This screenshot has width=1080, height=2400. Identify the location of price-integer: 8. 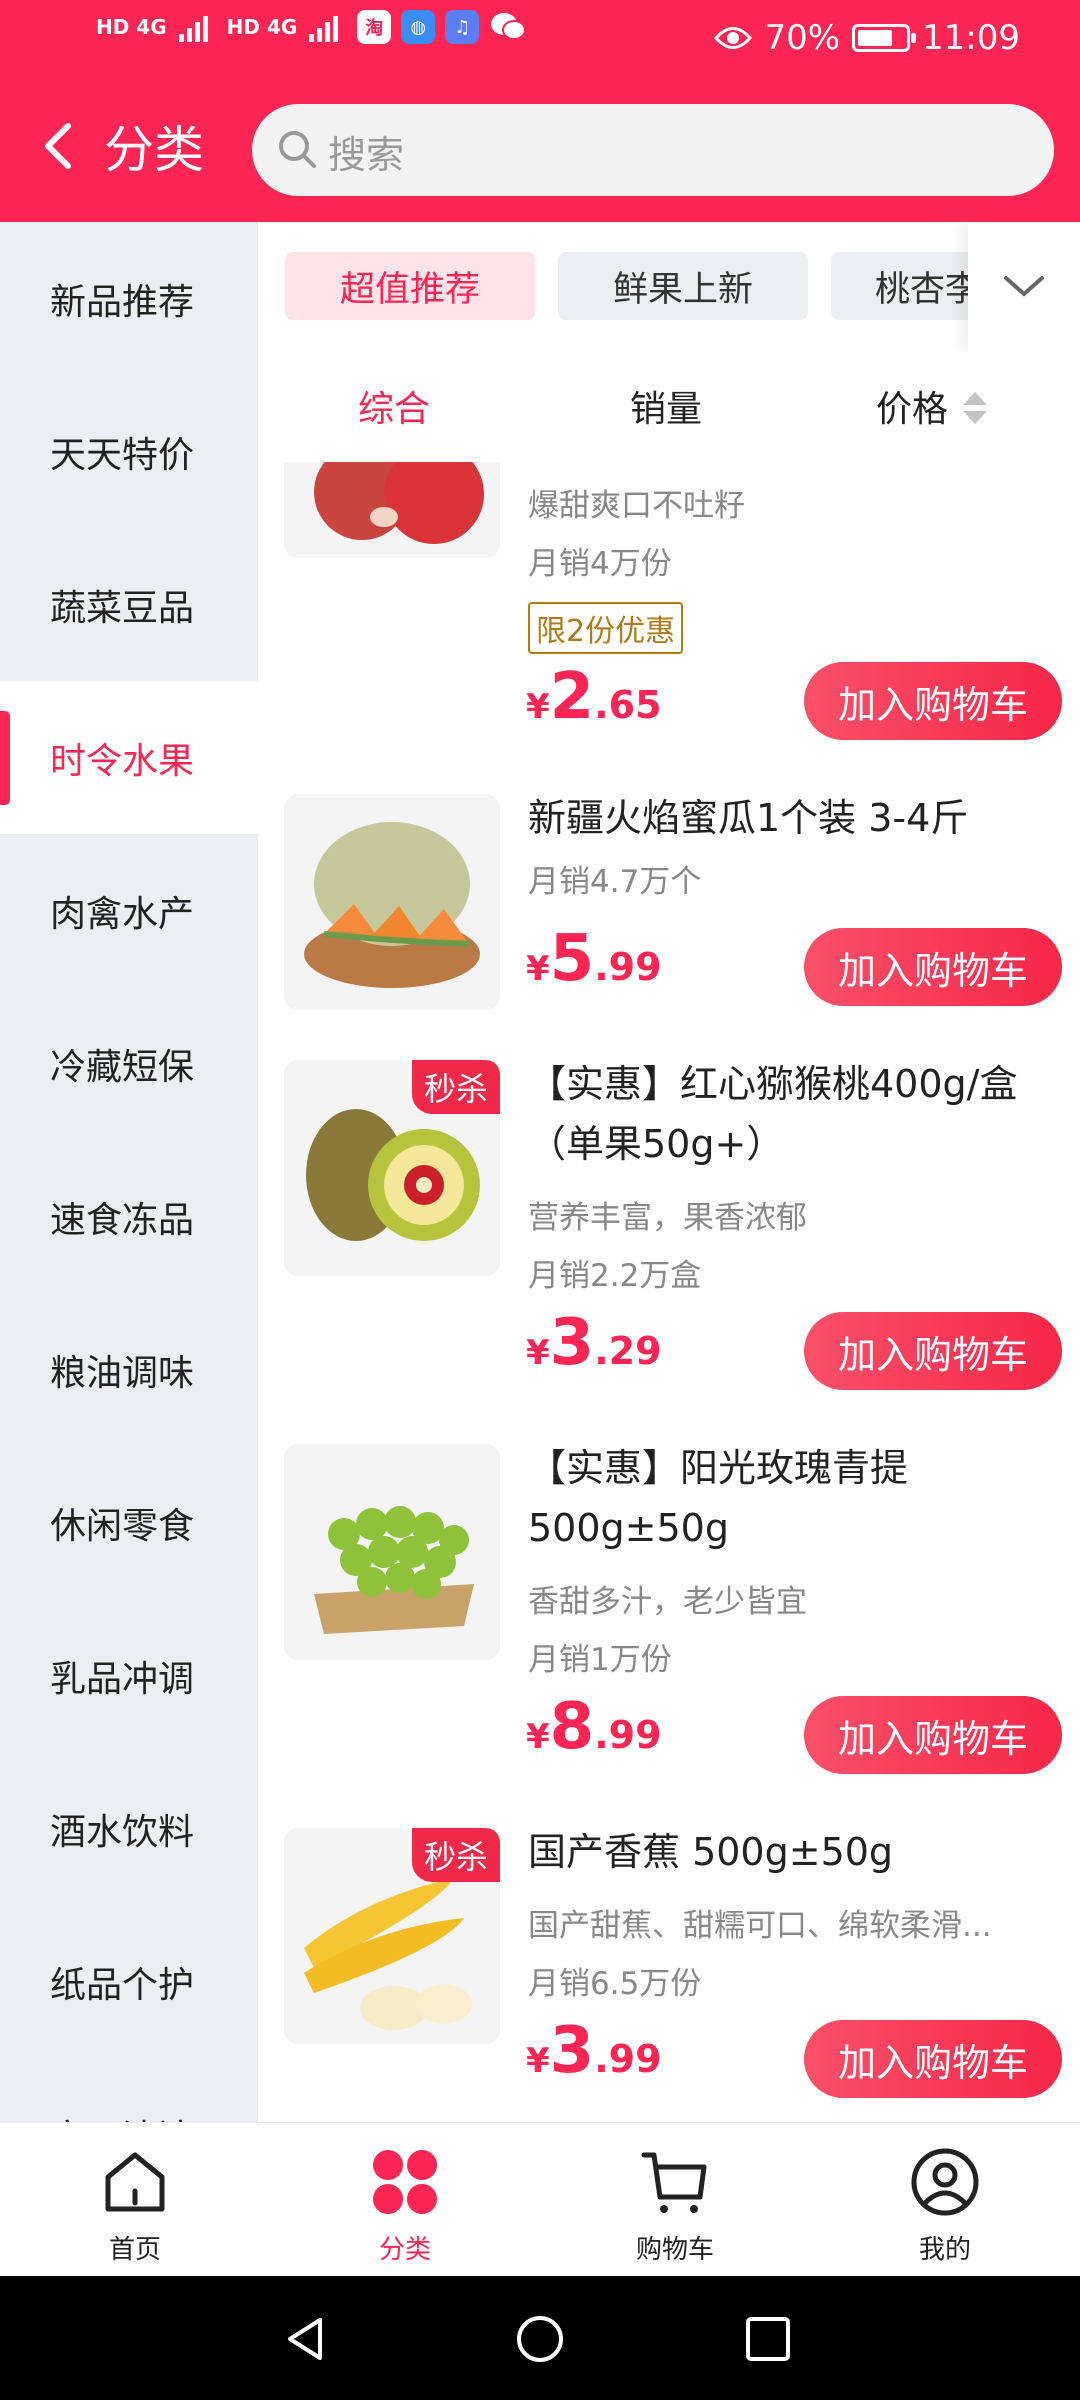
(572, 1727).